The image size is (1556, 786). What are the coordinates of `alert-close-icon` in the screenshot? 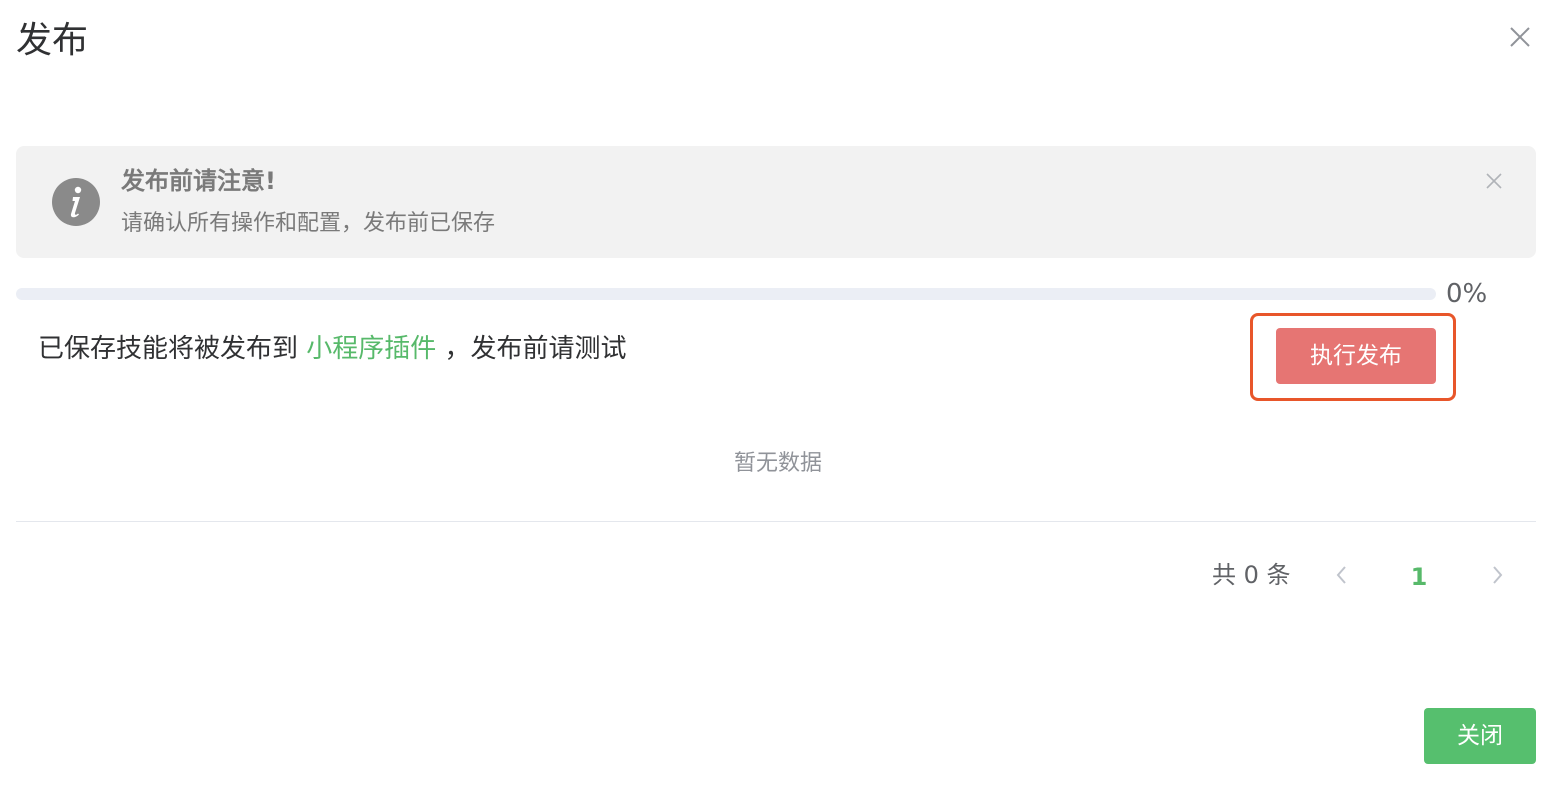 It's located at (1494, 181).